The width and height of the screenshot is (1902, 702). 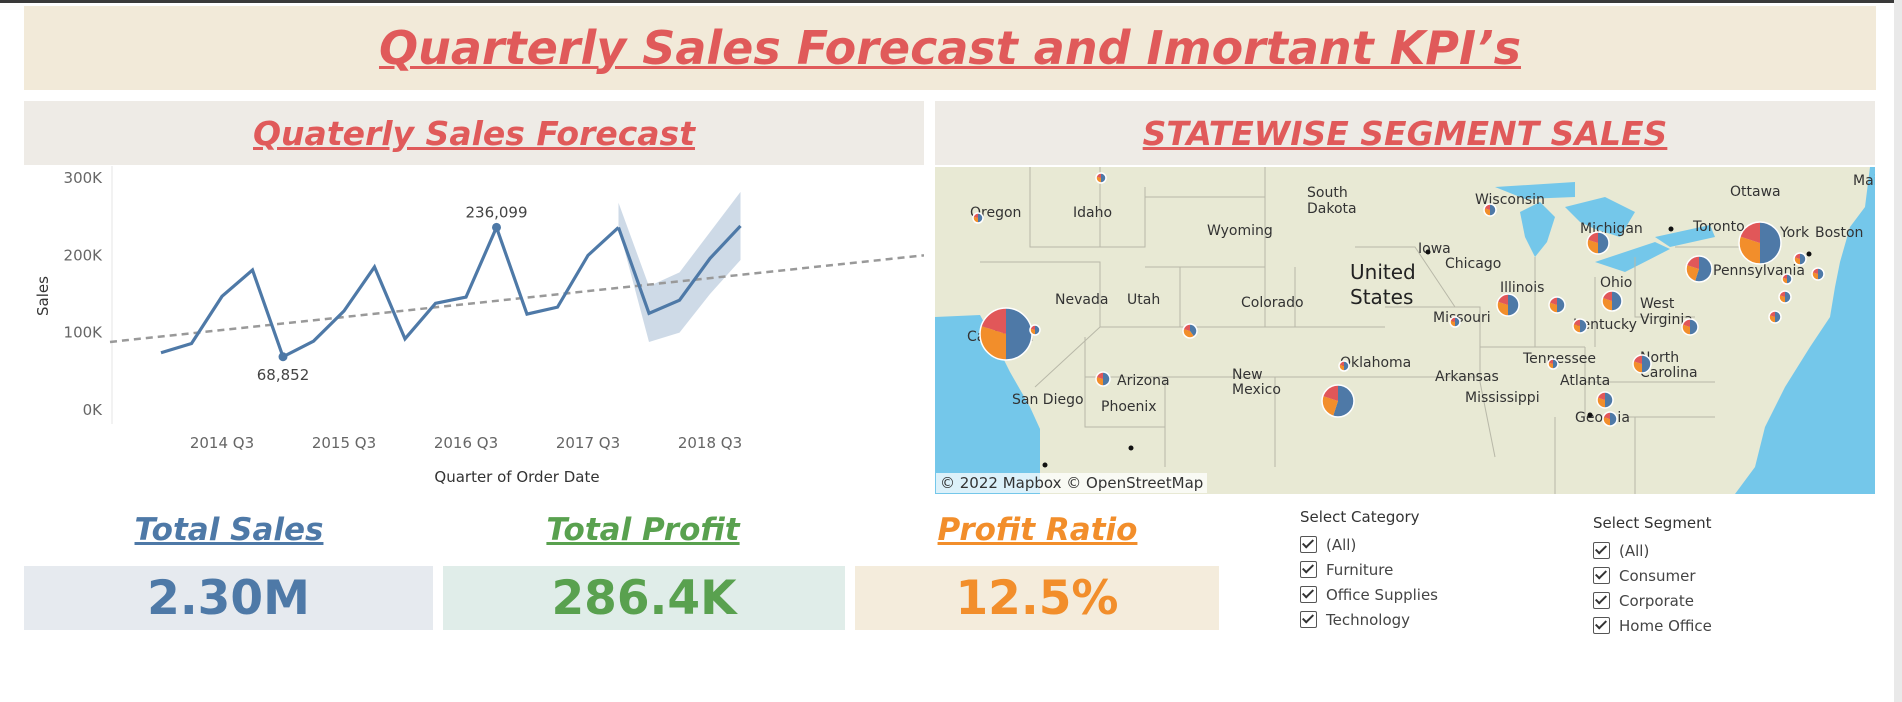 I want to click on top-border, so click(x=951, y=1).